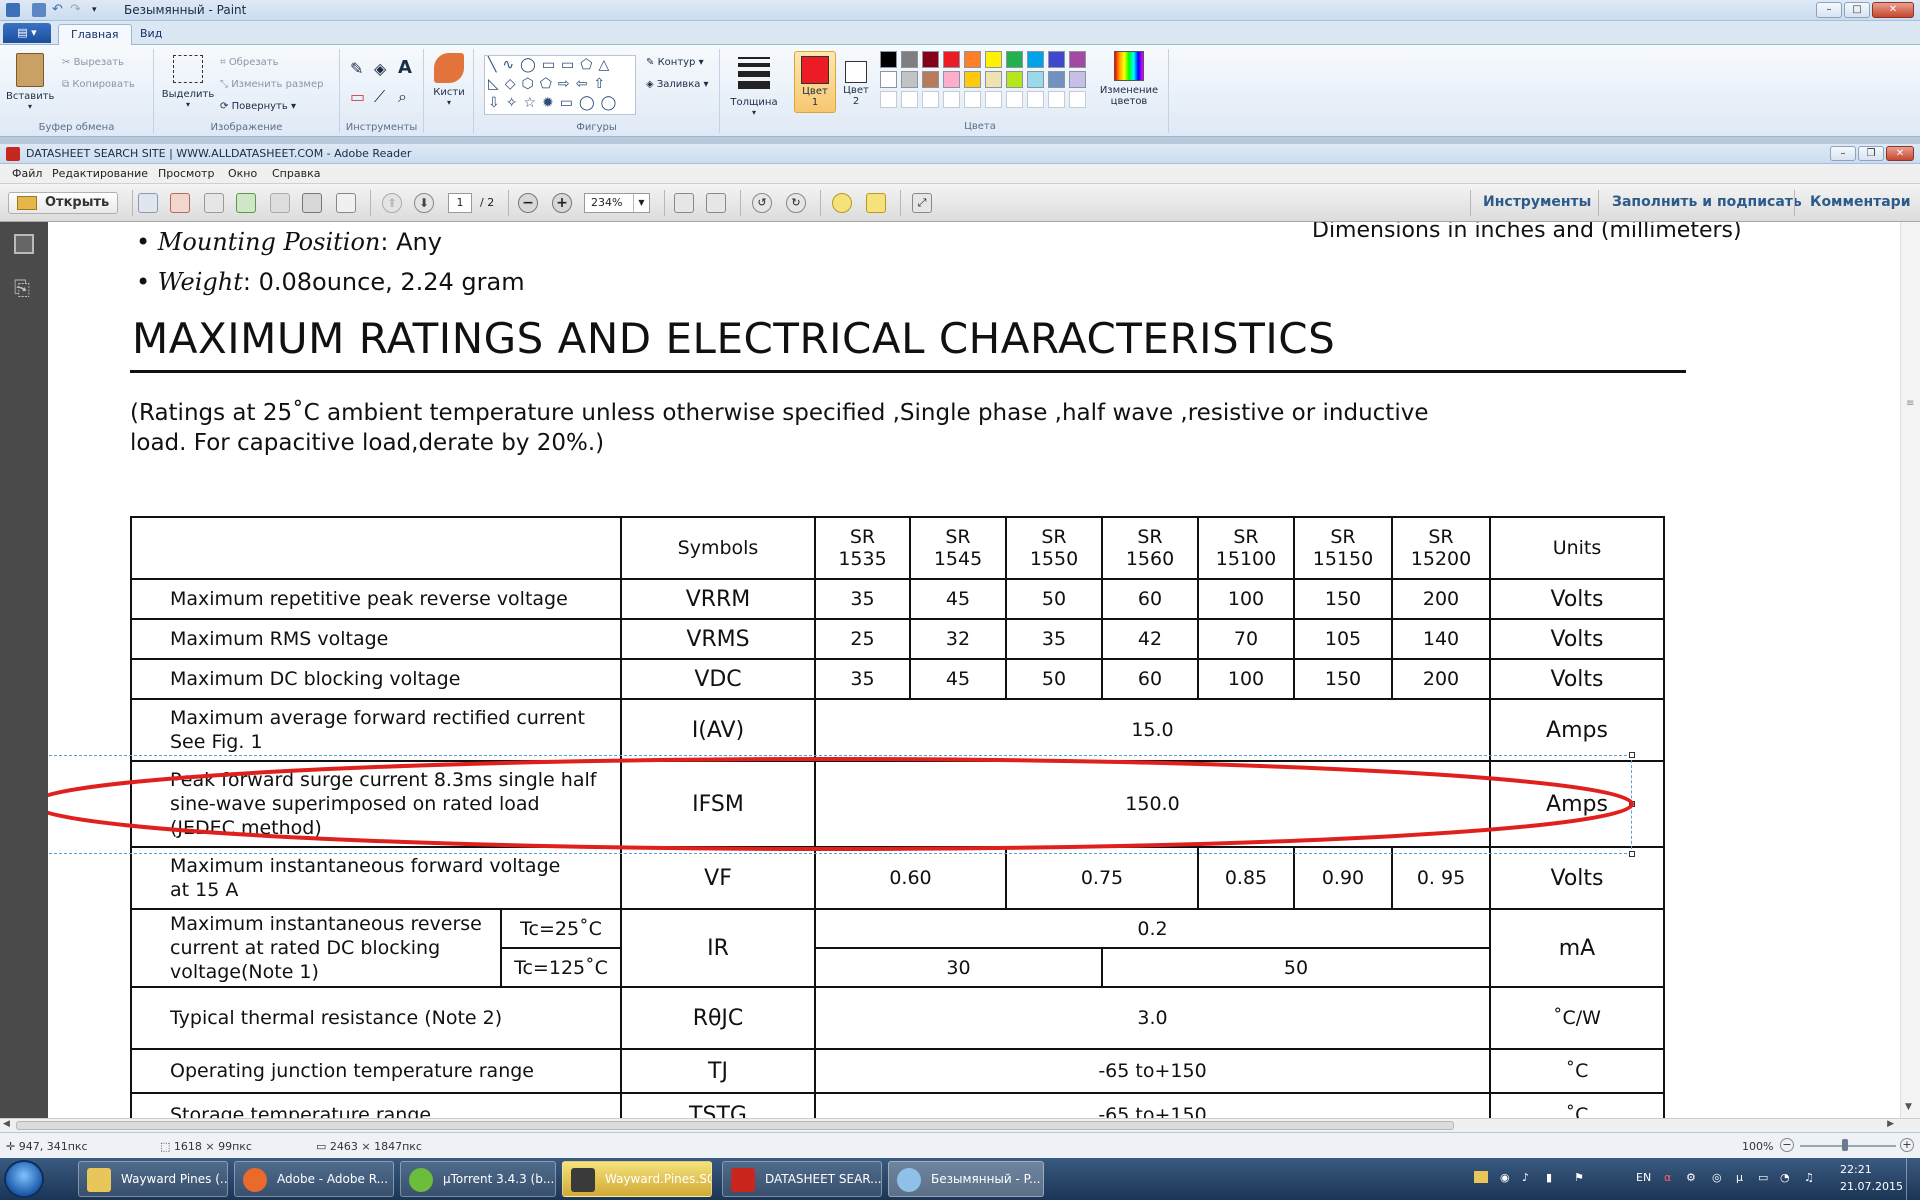 This screenshot has width=1920, height=1200. Describe the element at coordinates (1739, 1177) in the screenshot. I see `tray-torrent-icon: µ` at that location.